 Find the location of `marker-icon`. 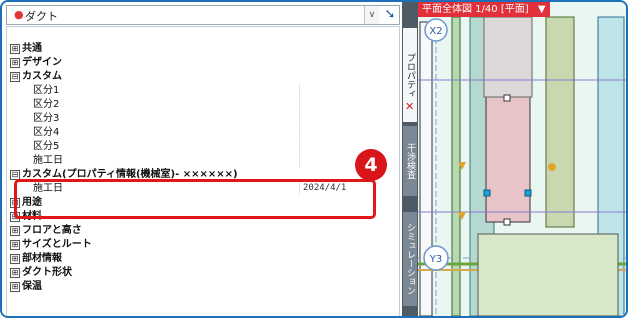

marker-icon is located at coordinates (552, 167).